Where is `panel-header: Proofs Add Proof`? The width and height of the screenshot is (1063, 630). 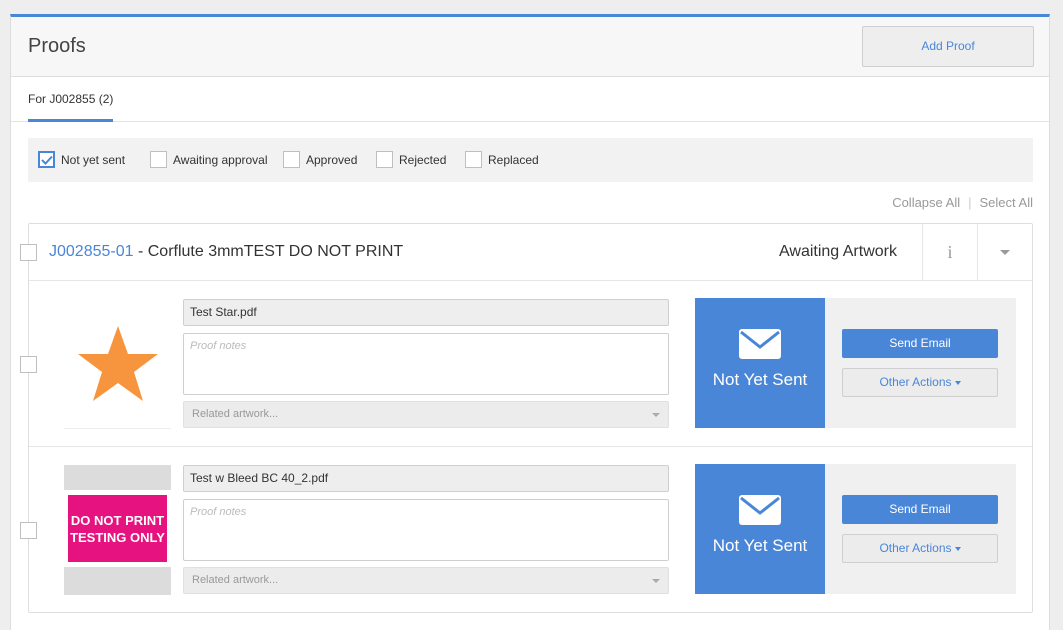 panel-header: Proofs Add Proof is located at coordinates (530, 47).